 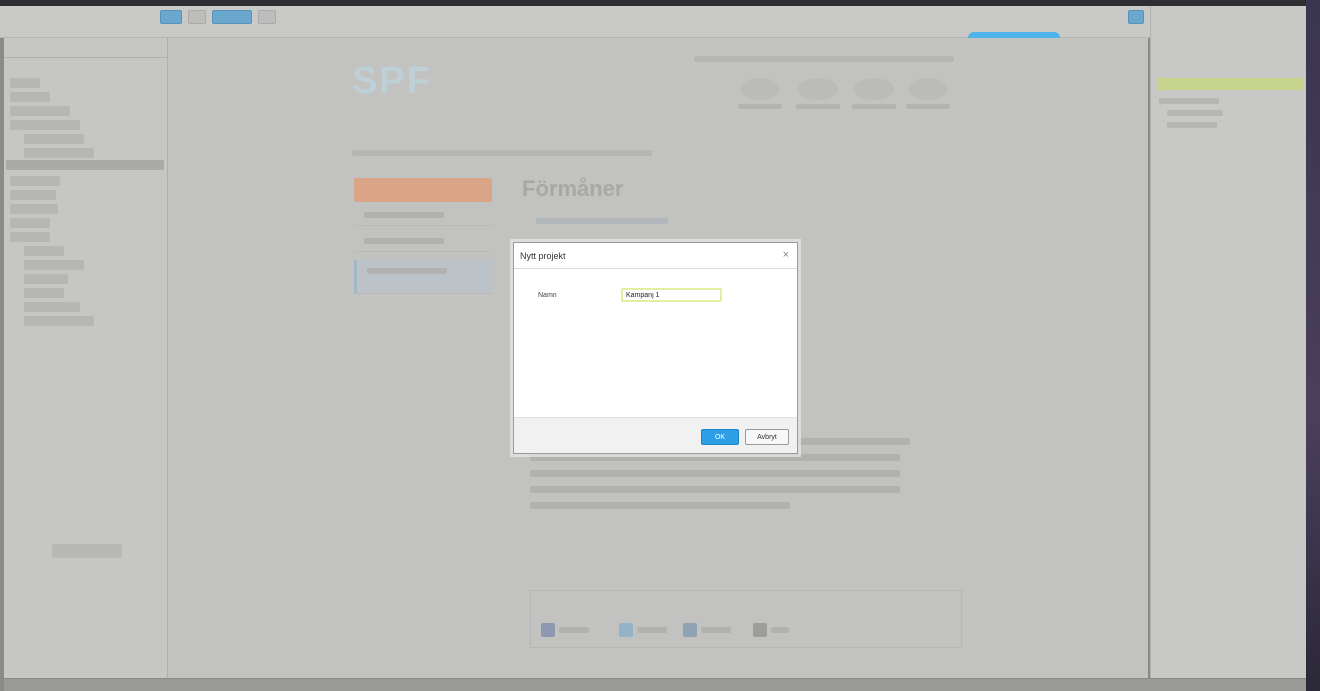 I want to click on tree-item-selected, so click(x=85, y=165).